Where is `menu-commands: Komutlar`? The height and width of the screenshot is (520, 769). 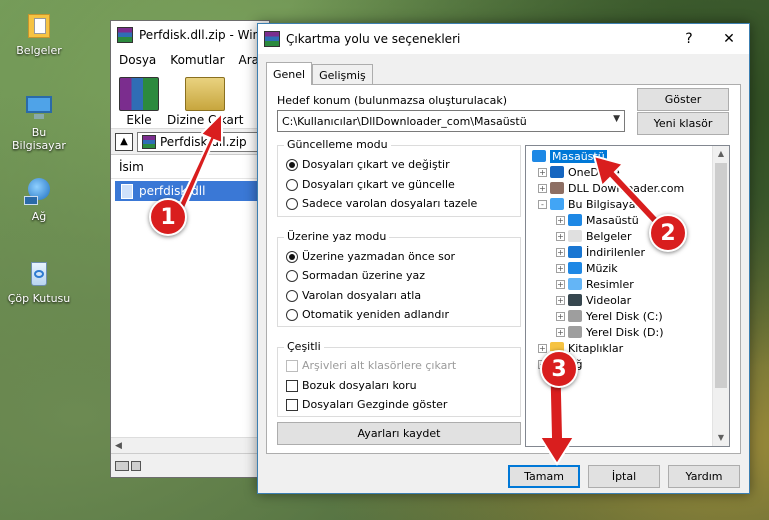
menu-commands: Komutlar is located at coordinates (197, 60).